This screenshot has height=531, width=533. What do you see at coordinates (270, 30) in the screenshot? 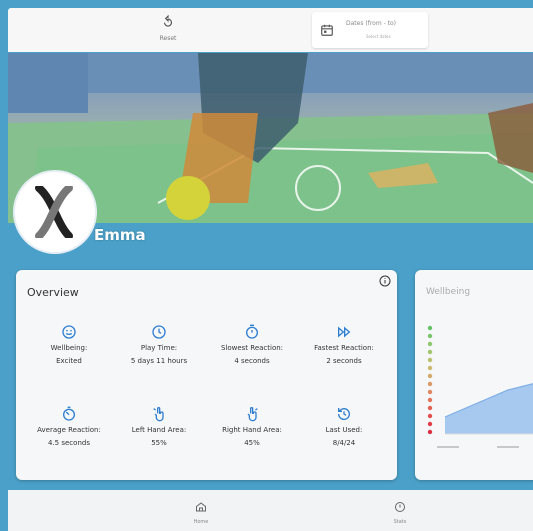
I see `top-toolbar: Reset Dates (from - to) Select dates` at bounding box center [270, 30].